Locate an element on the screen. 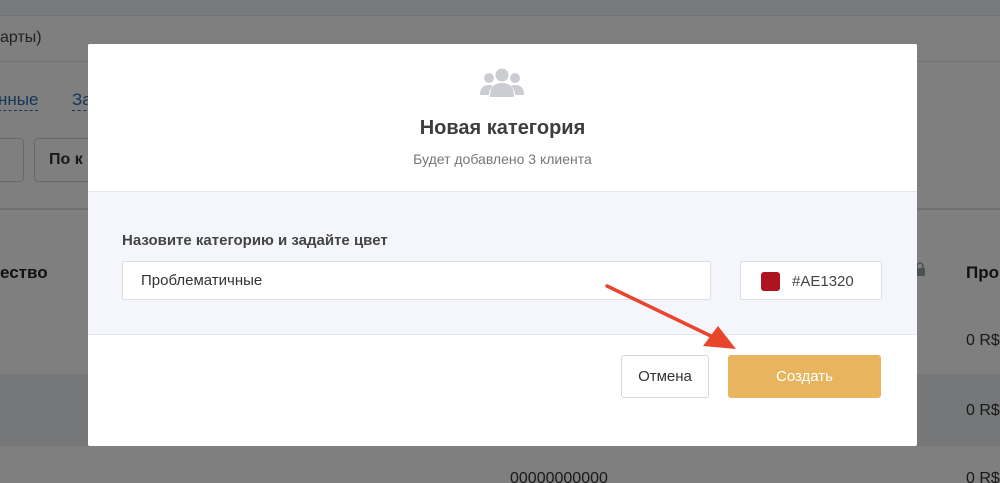 Image resolution: width=1000 pixels, height=483 pixels. category-field-label: Назовите категорию и задайте цвет is located at coordinates (255, 240).